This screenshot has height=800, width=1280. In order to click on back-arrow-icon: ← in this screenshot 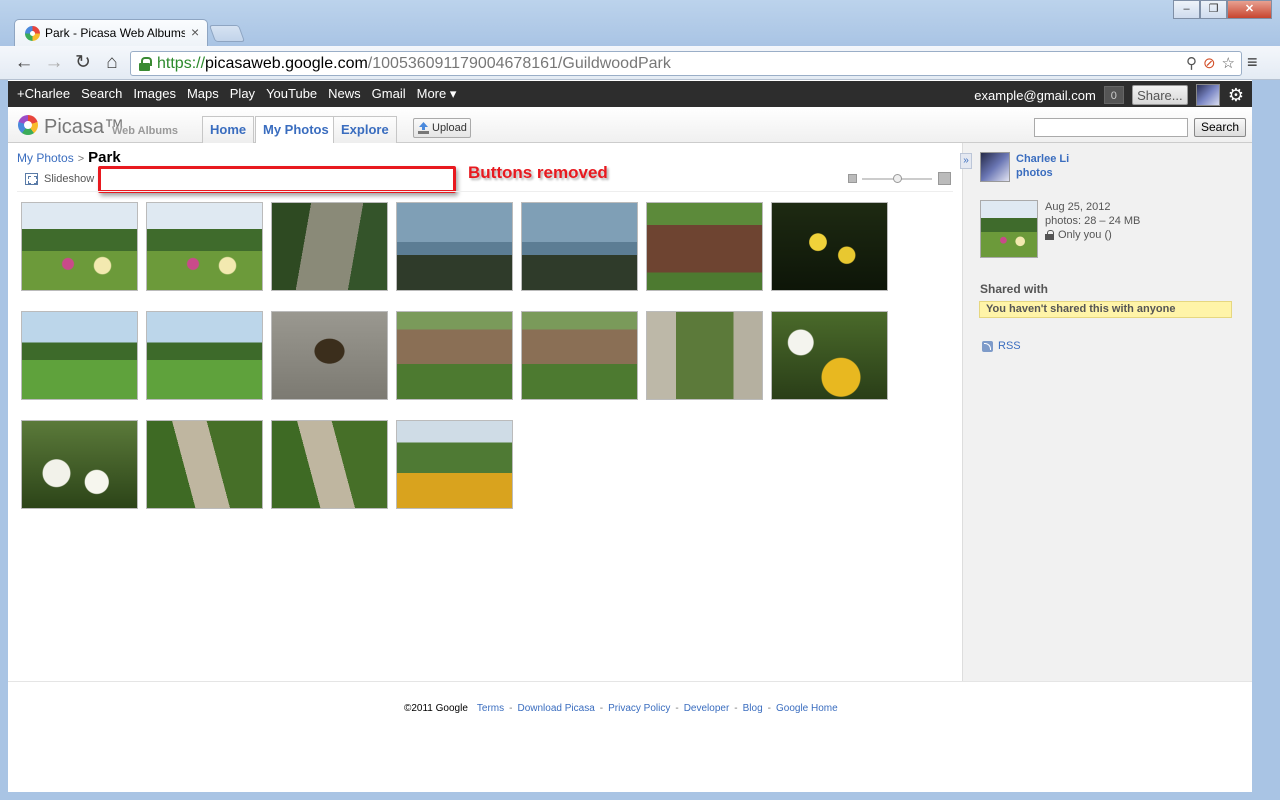, I will do `click(24, 63)`.